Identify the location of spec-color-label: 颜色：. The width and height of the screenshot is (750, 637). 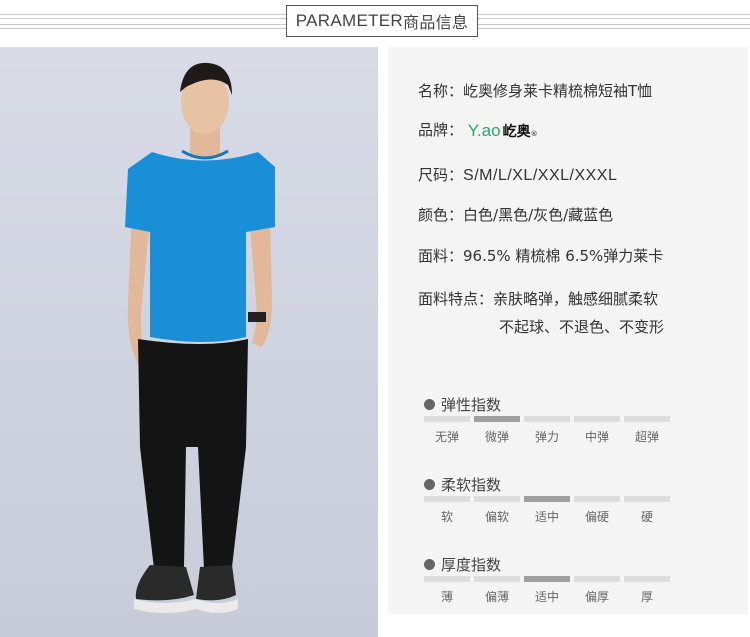
(441, 215).